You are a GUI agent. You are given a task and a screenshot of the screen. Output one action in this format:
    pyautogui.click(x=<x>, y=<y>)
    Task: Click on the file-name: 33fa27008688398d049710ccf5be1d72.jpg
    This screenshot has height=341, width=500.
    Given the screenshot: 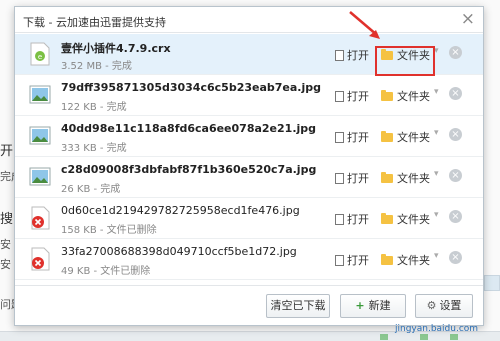 What is the action you would take?
    pyautogui.click(x=179, y=251)
    